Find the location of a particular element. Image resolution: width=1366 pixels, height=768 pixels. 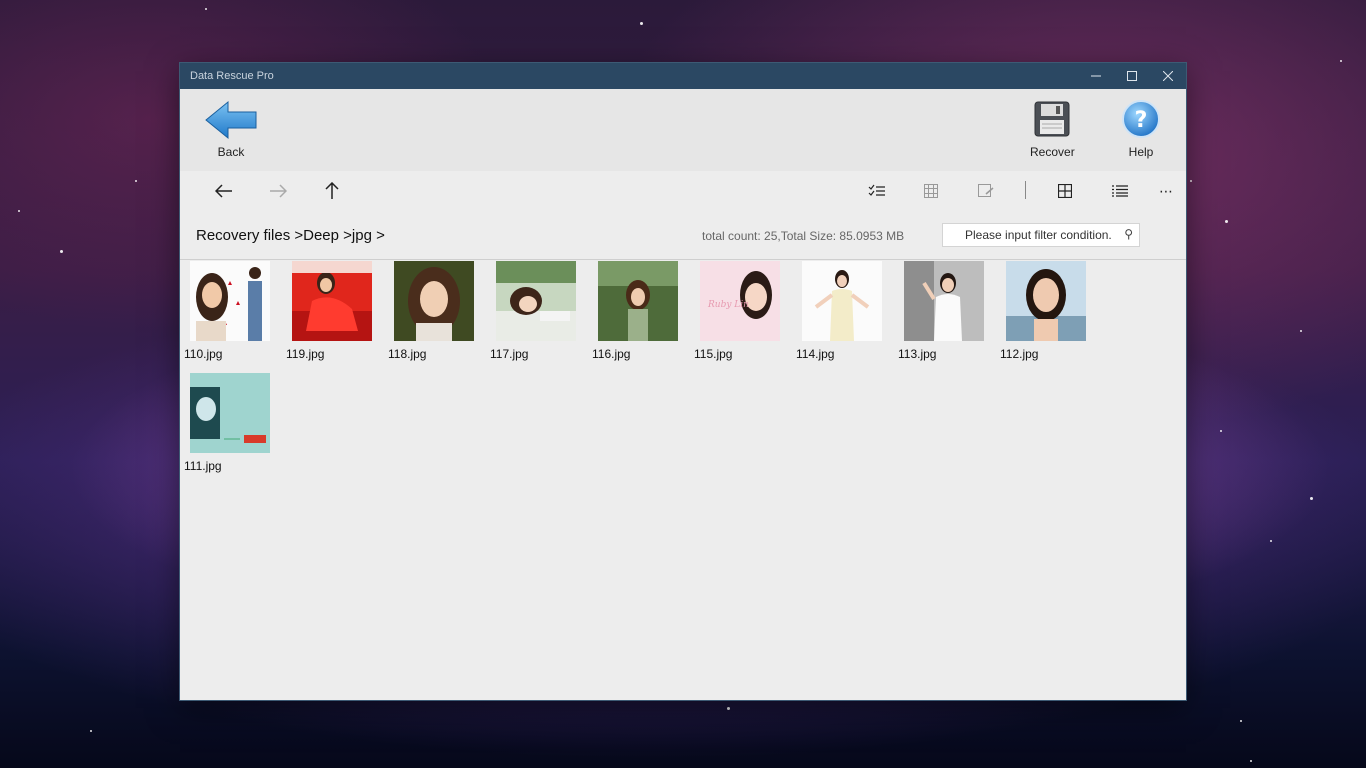

help-button: ? Help is located at coordinates (1141, 129).